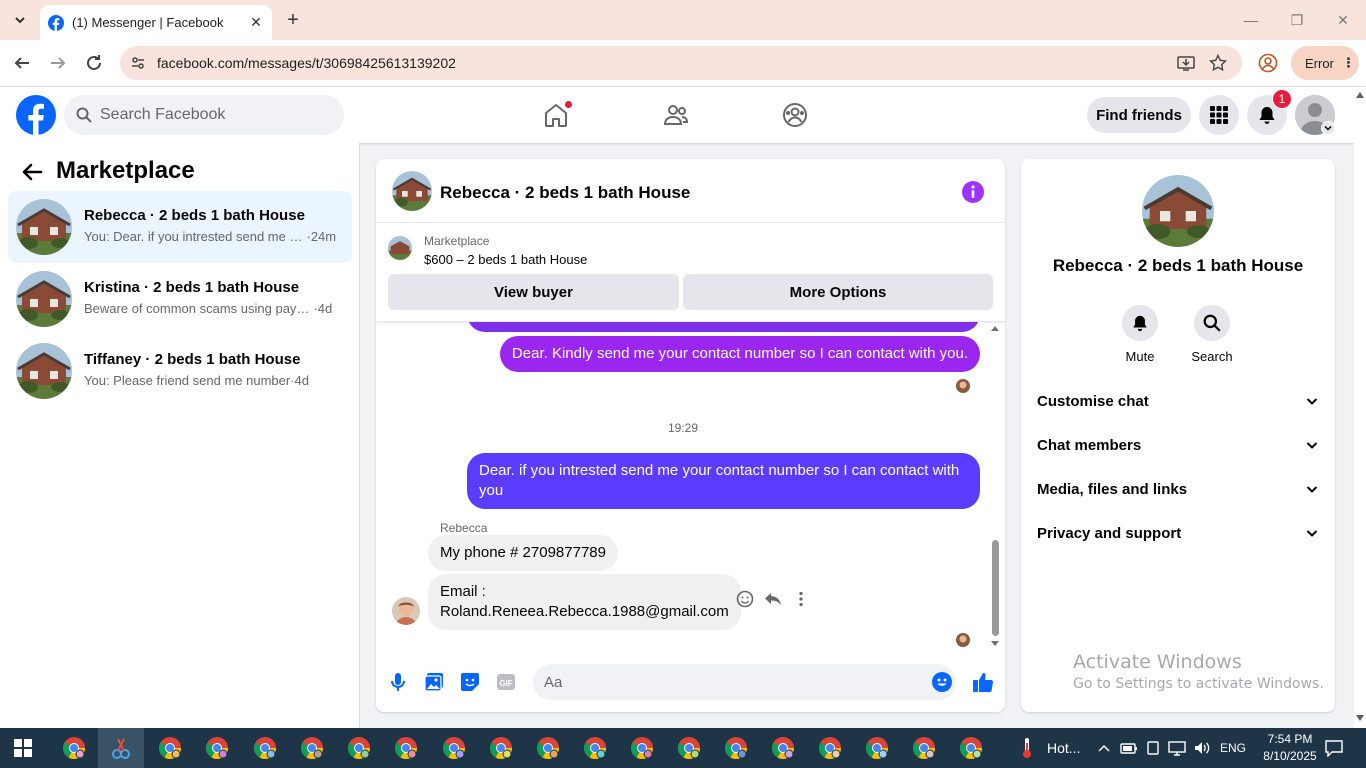 The image size is (1366, 768). What do you see at coordinates (523, 553) in the screenshot?
I see `incoming-message: My phone # 2709877789` at bounding box center [523, 553].